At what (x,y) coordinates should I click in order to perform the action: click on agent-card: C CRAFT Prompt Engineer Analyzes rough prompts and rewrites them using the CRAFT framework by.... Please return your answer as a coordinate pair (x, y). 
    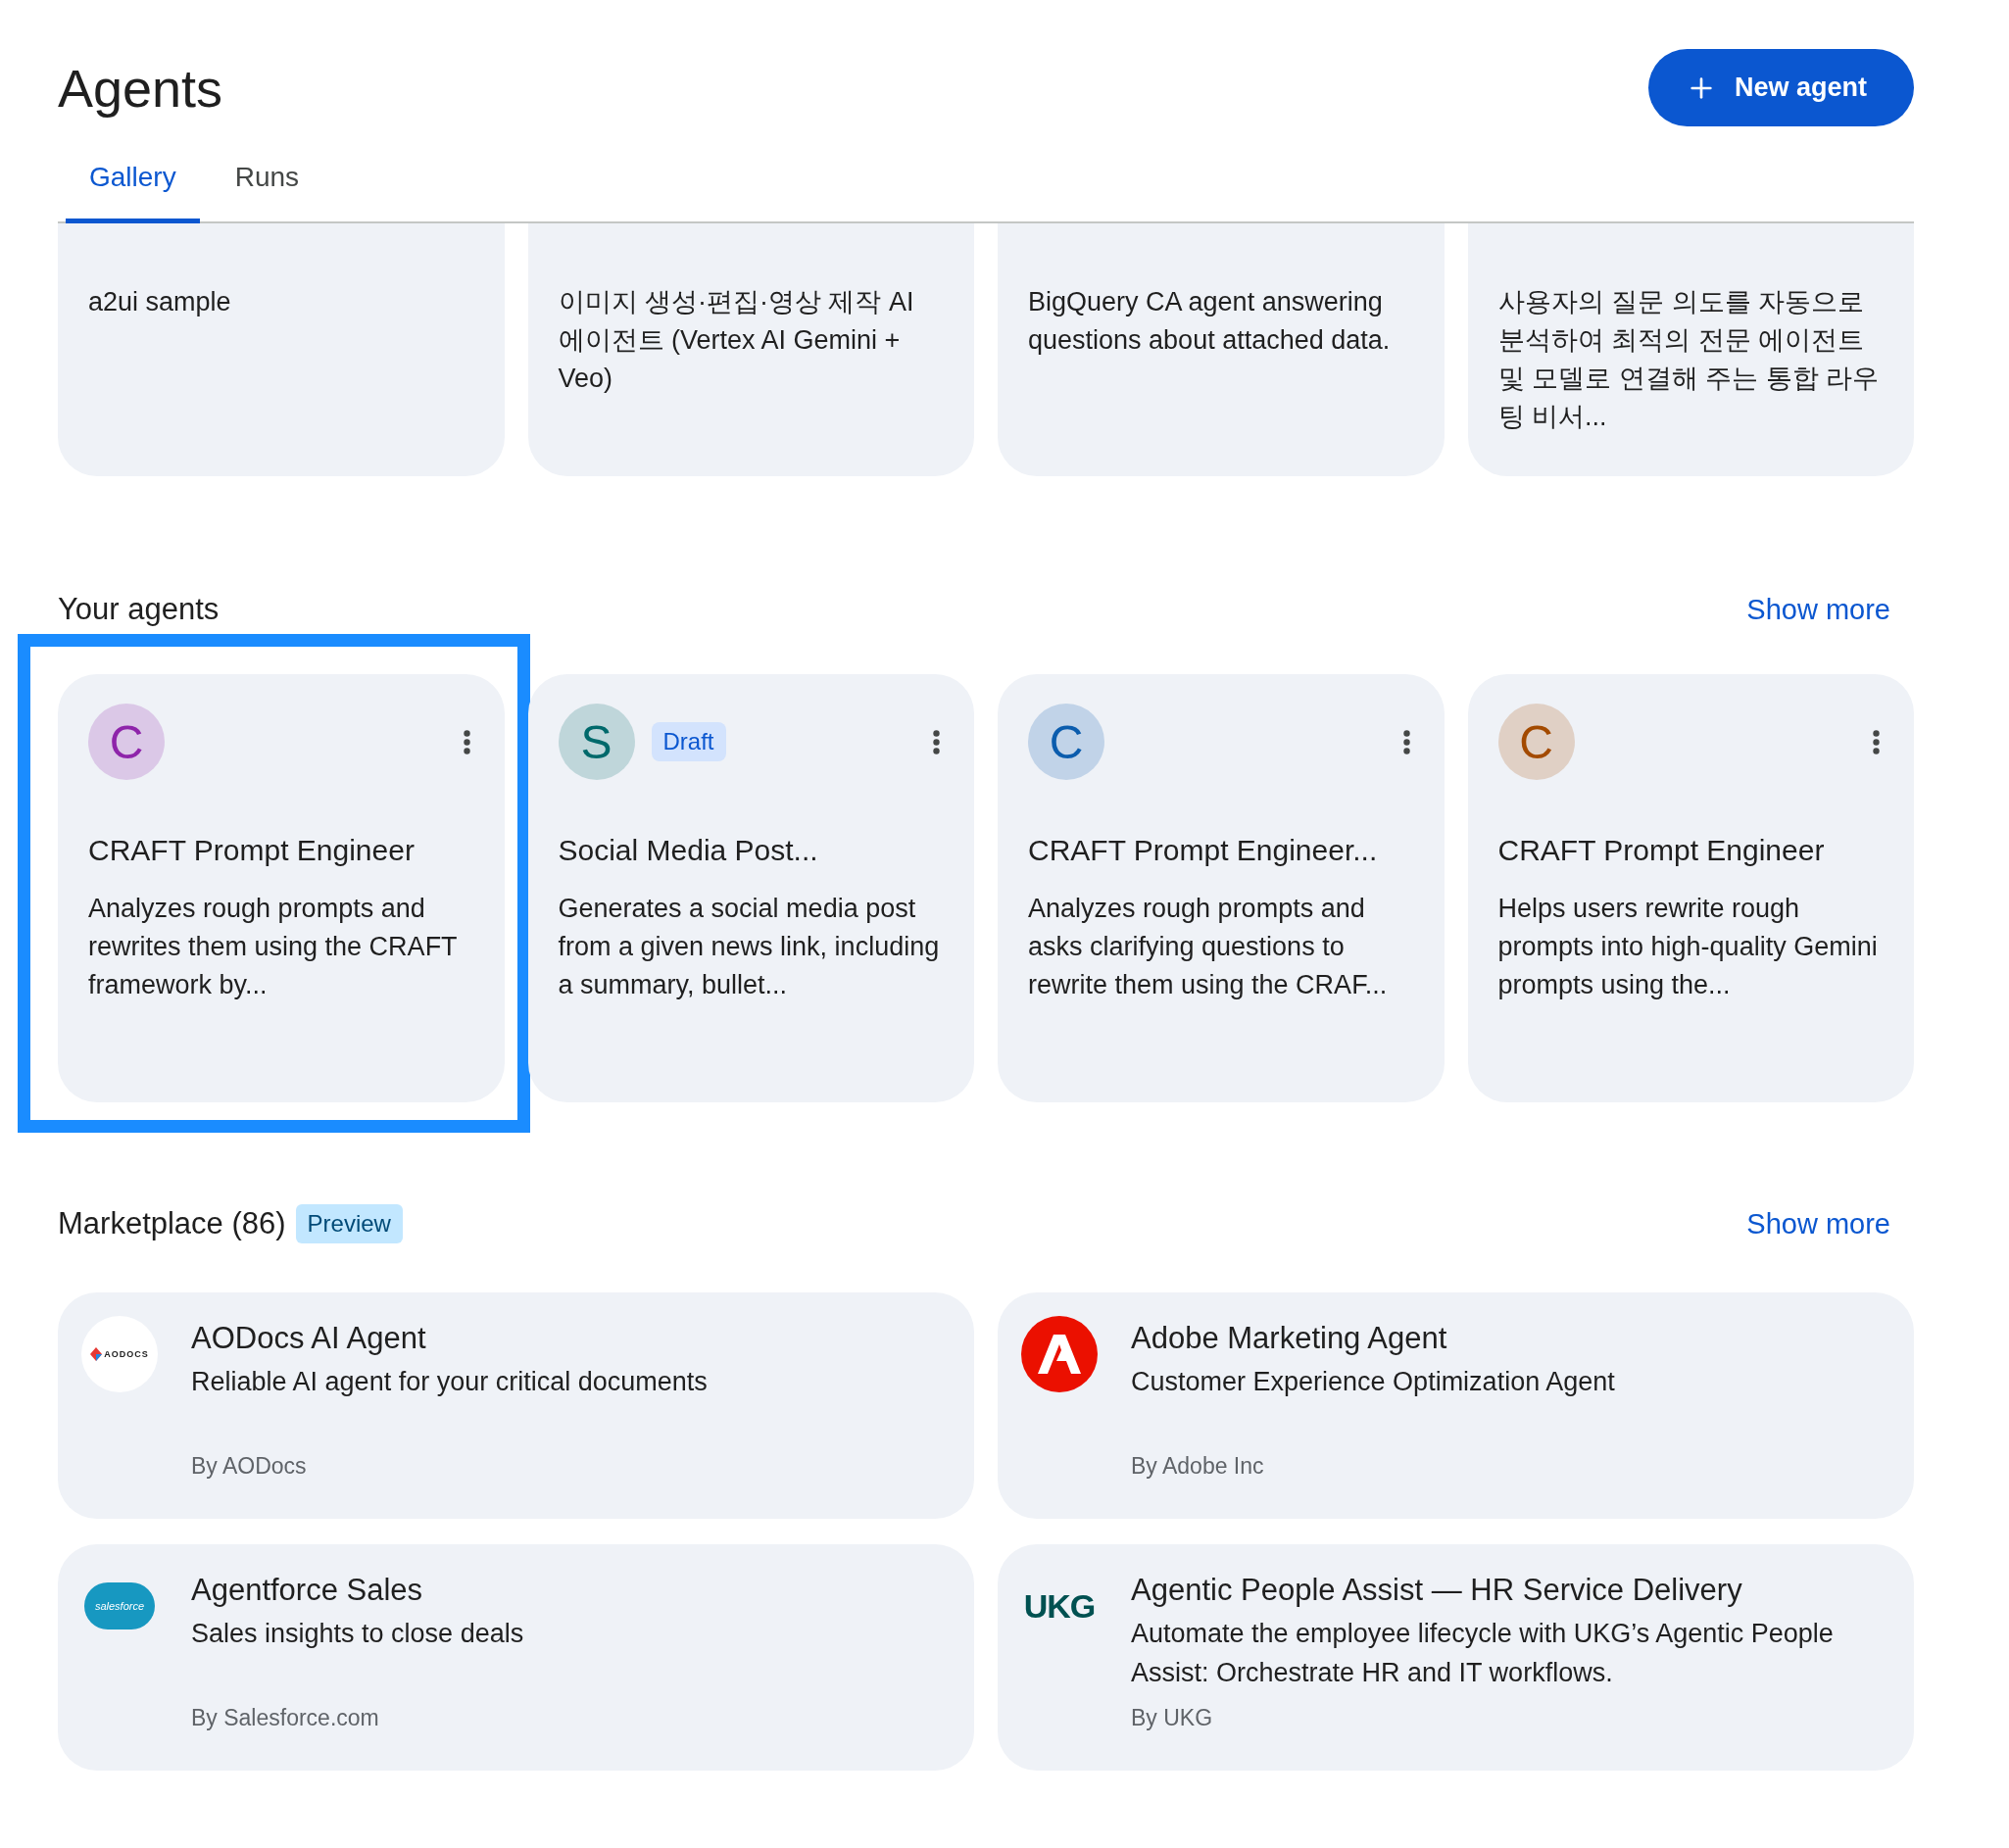
    Looking at the image, I should click on (281, 888).